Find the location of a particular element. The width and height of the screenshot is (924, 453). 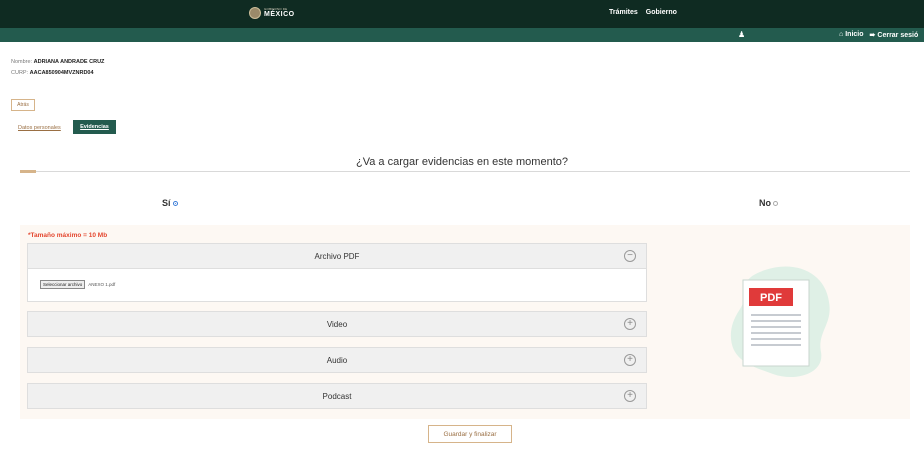

nav-tramites: Trámites is located at coordinates (623, 12).